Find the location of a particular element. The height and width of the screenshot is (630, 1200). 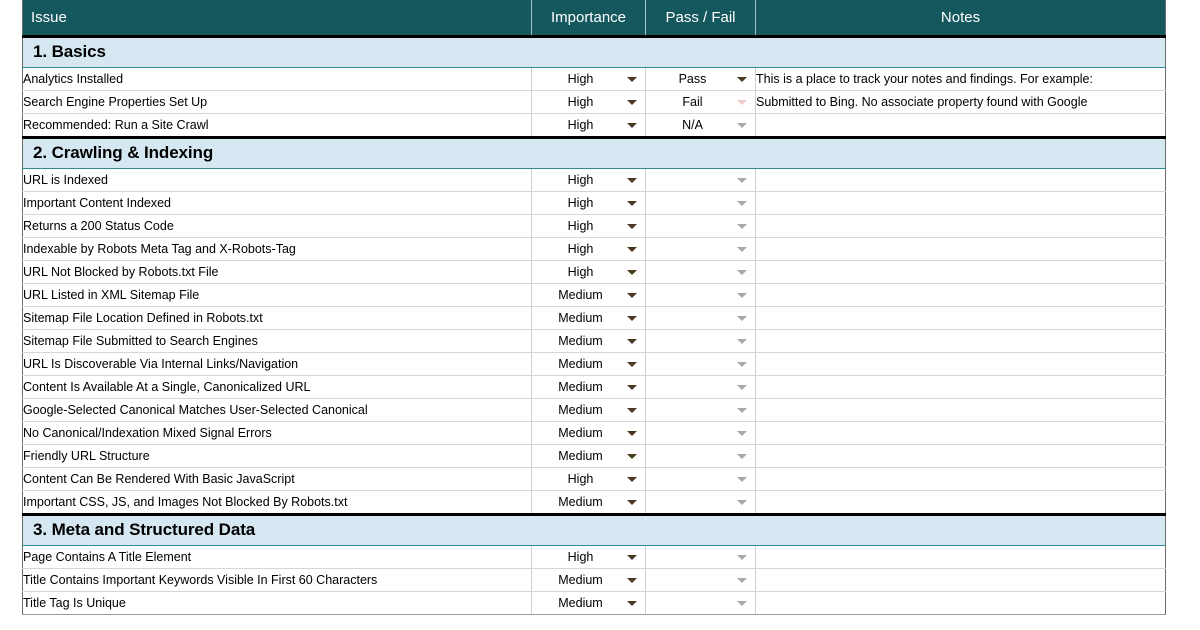

cell-issue: Title Tag Is Unique is located at coordinates (277, 603).